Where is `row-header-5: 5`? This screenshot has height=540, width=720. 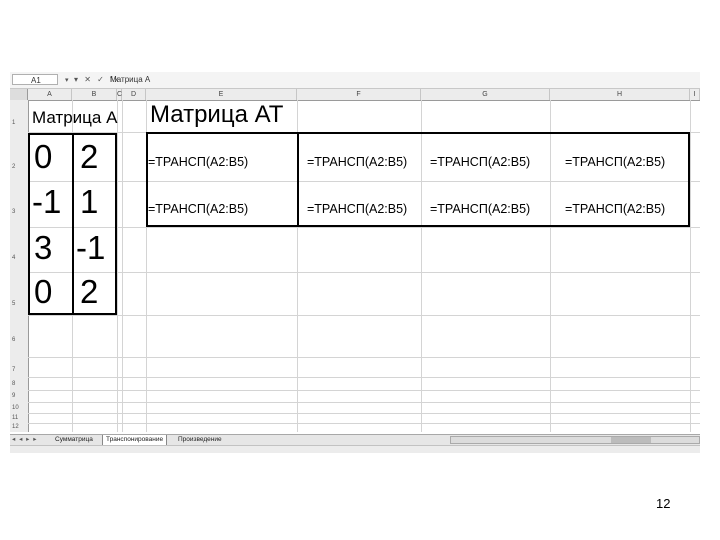
row-header-5: 5 is located at coordinates (19, 304).